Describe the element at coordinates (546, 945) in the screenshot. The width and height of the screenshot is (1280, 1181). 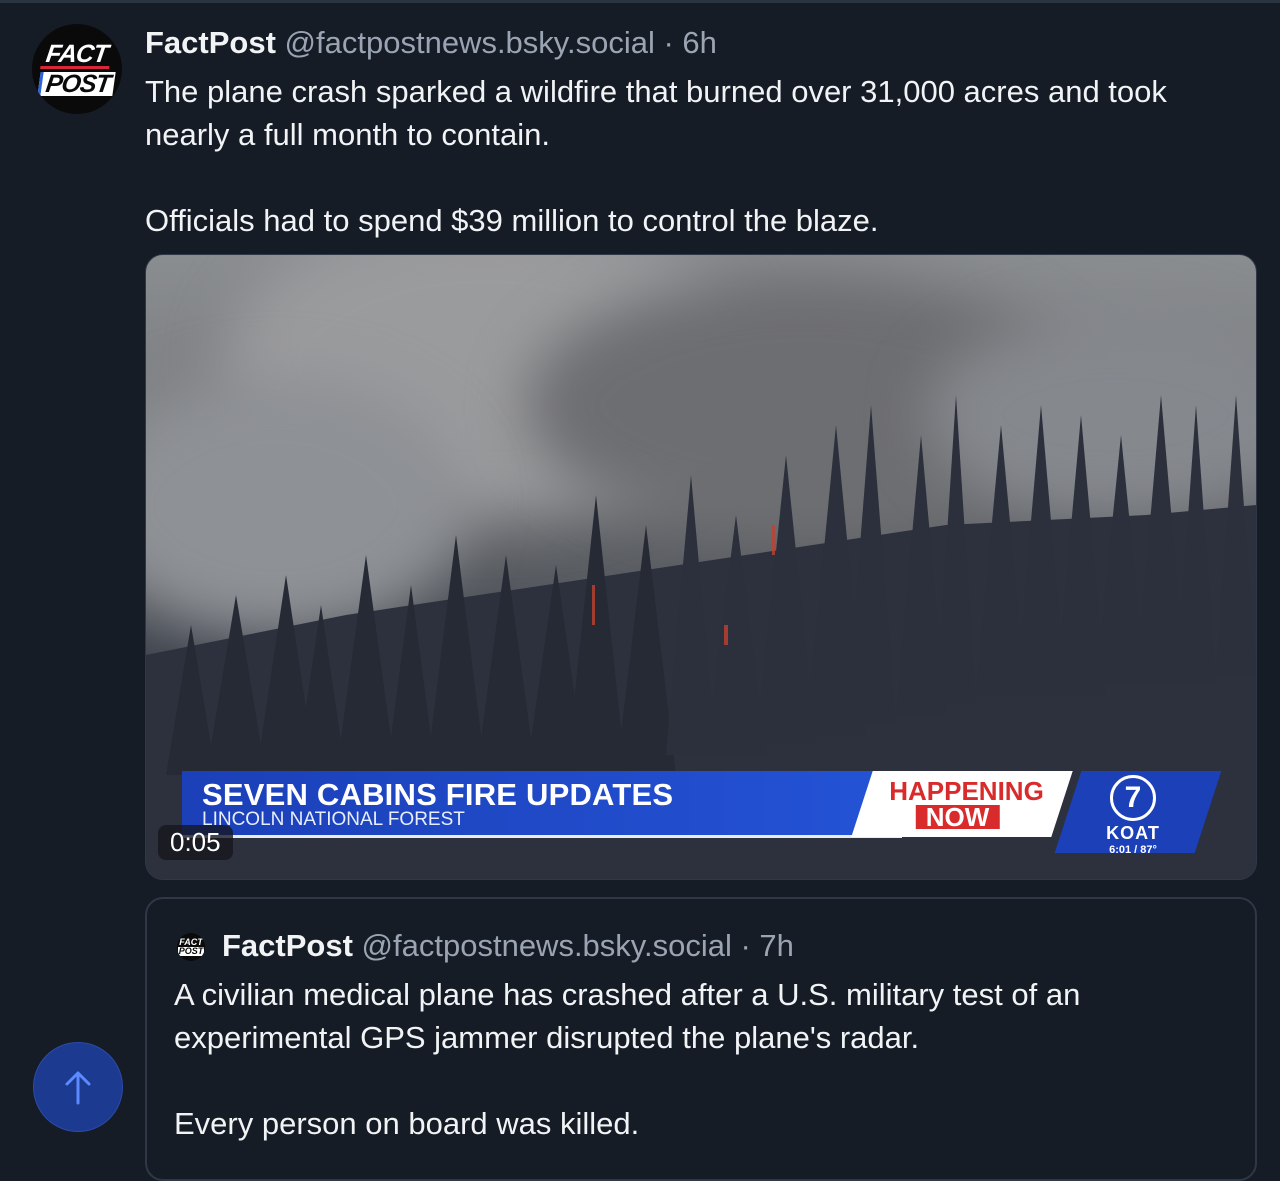
I see `quoted-author-handle: @factpostnews.bsky.social` at that location.